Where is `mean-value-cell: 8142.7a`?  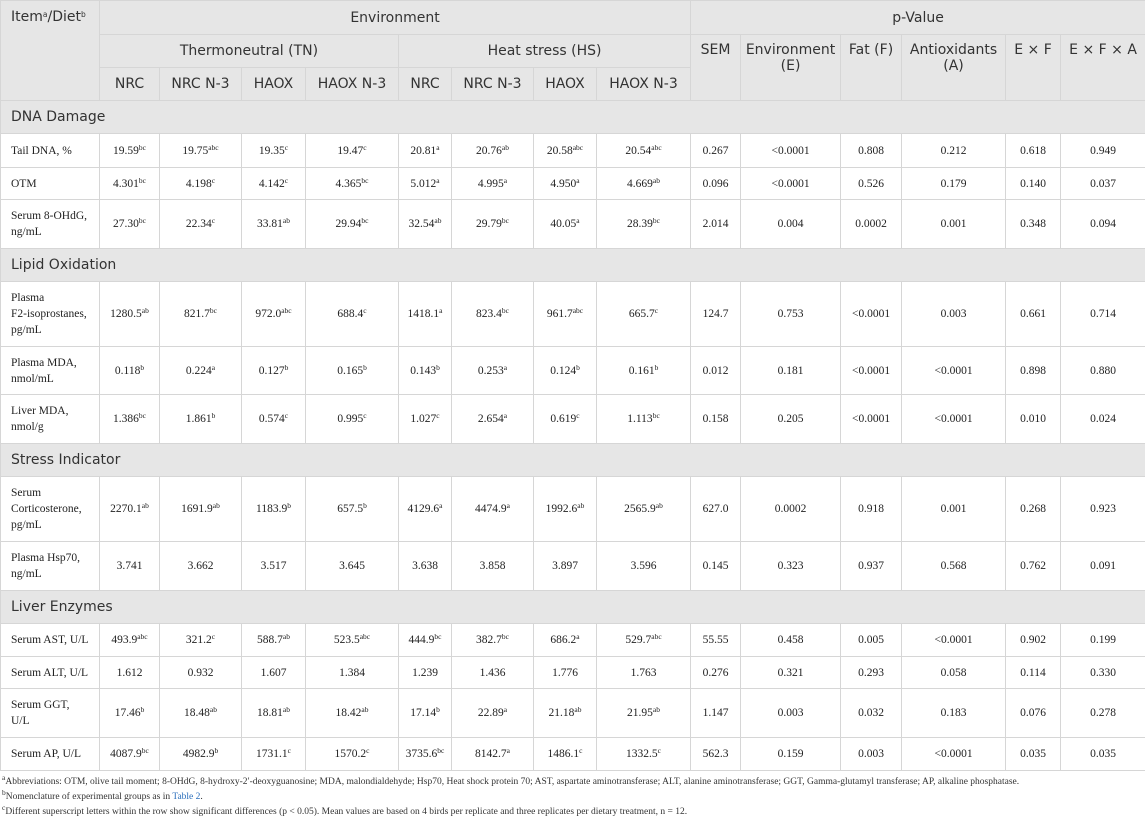 mean-value-cell: 8142.7a is located at coordinates (493, 754).